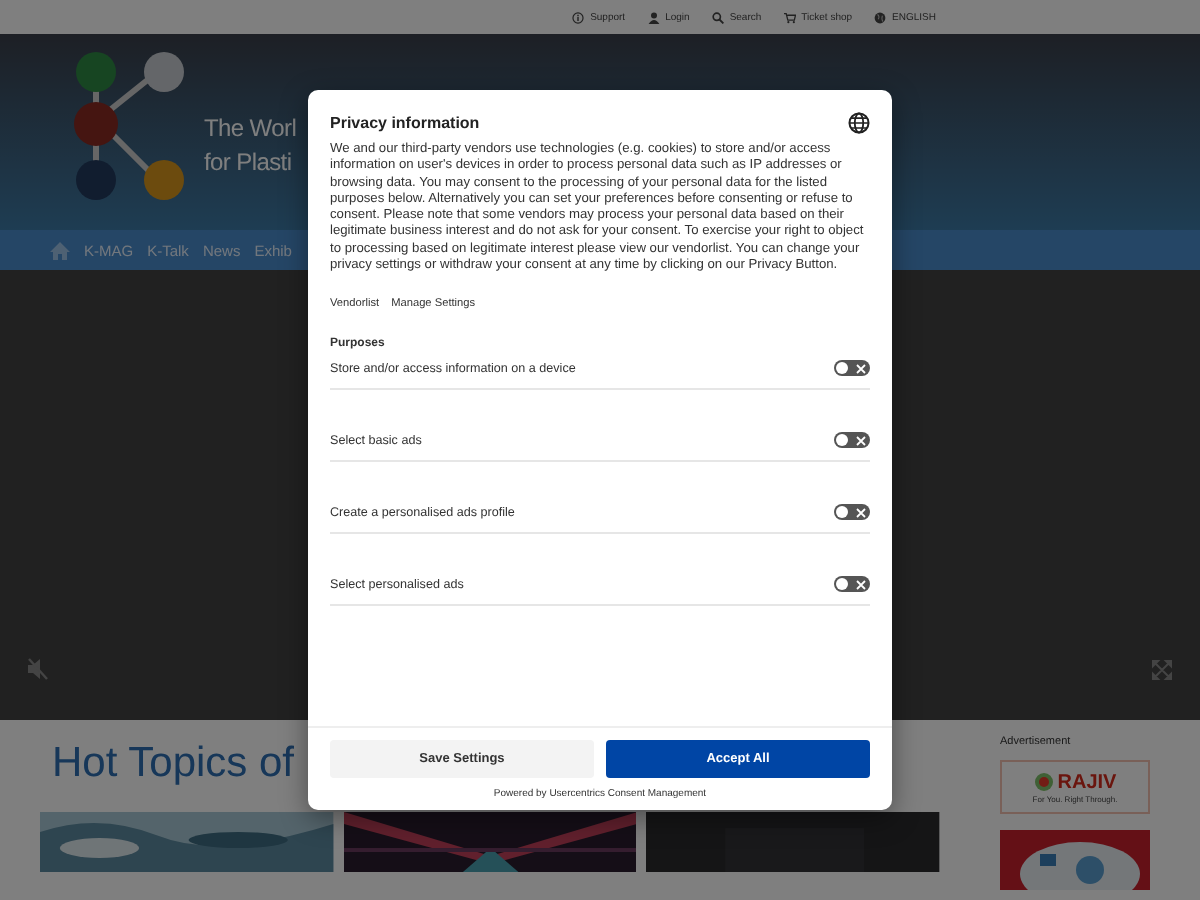 This screenshot has height=900, width=1200. I want to click on ad-brand: RAJIV, so click(1087, 782).